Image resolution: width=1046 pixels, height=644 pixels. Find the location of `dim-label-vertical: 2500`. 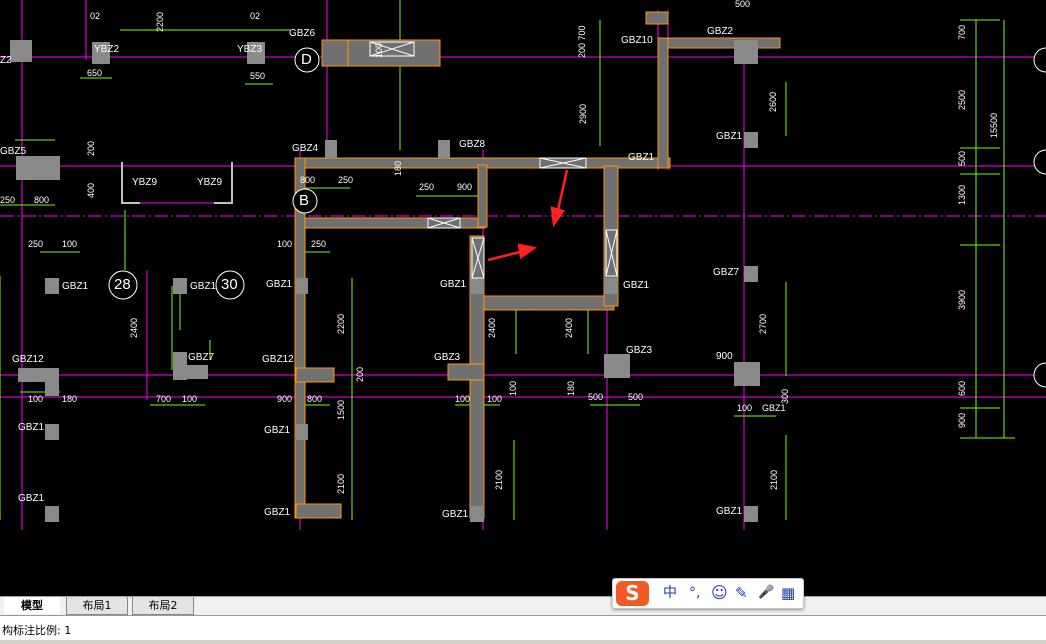

dim-label-vertical: 2500 is located at coordinates (962, 99).